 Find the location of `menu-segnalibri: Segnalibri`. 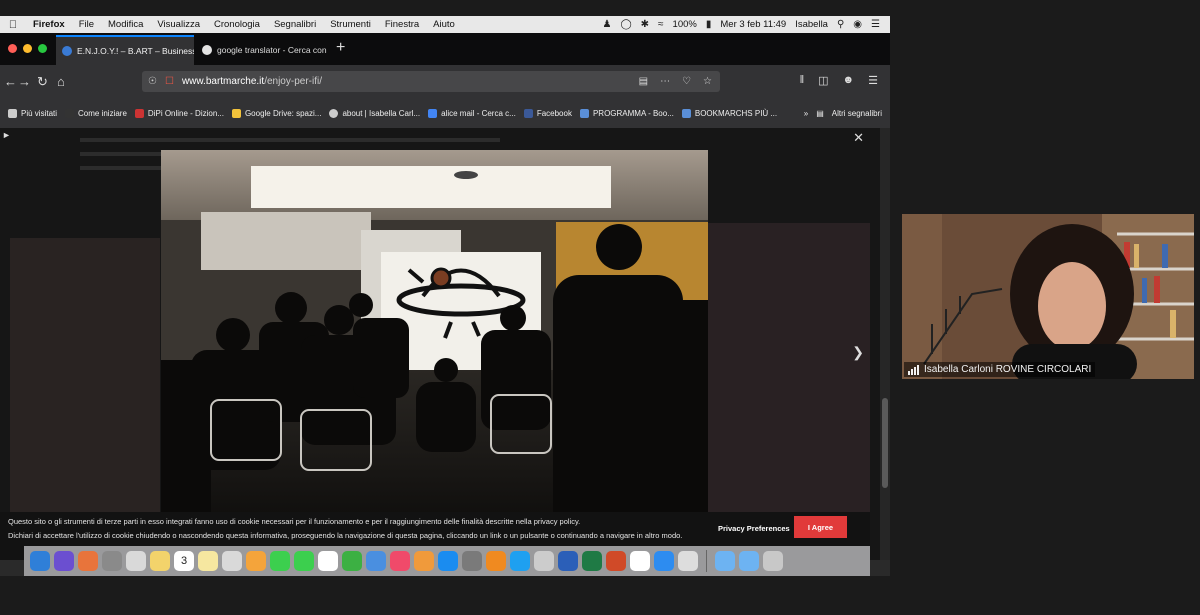

menu-segnalibri: Segnalibri is located at coordinates (295, 24).